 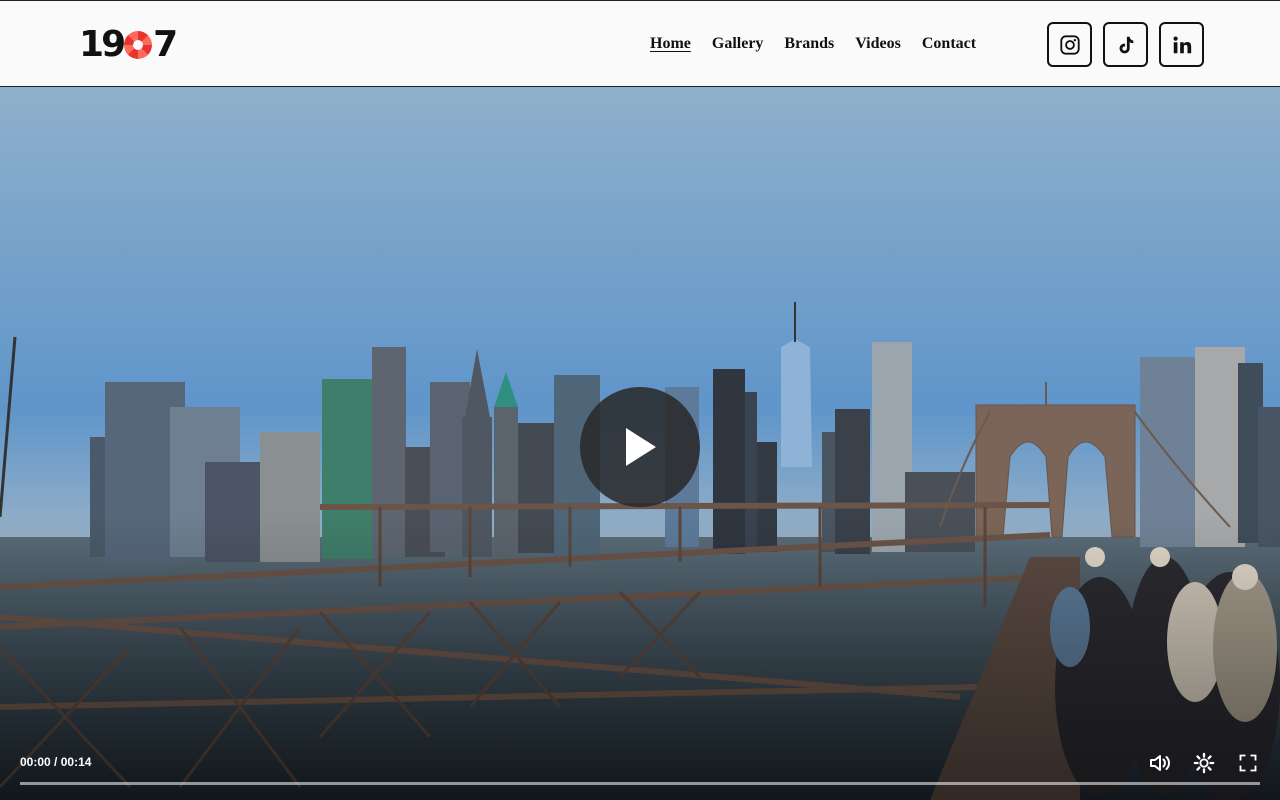 What do you see at coordinates (878, 44) in the screenshot?
I see `nav-videos: Videos` at bounding box center [878, 44].